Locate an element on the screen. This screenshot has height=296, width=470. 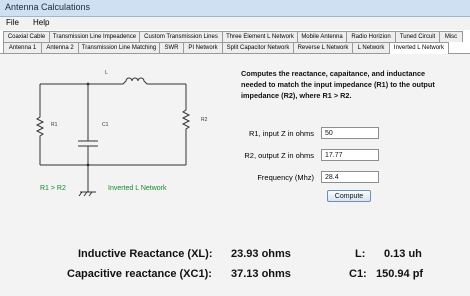
c1-value: 150.94 pf is located at coordinates (400, 274).